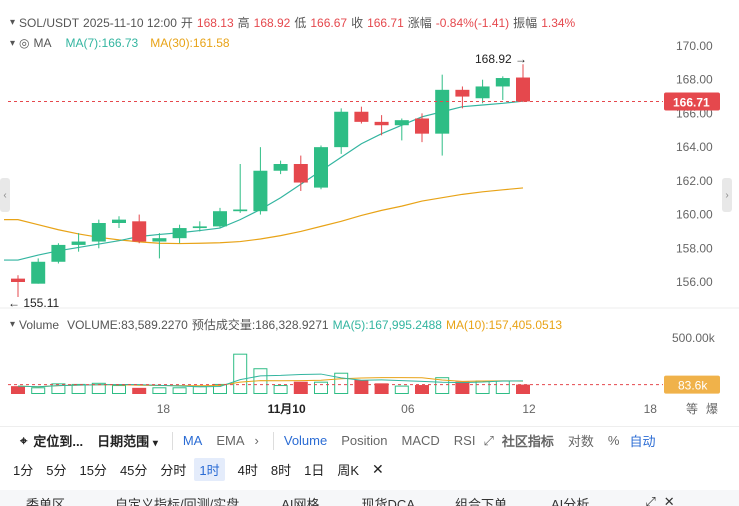  Describe the element at coordinates (642, 440) in the screenshot. I see `auto-scale-button: 自动` at that location.